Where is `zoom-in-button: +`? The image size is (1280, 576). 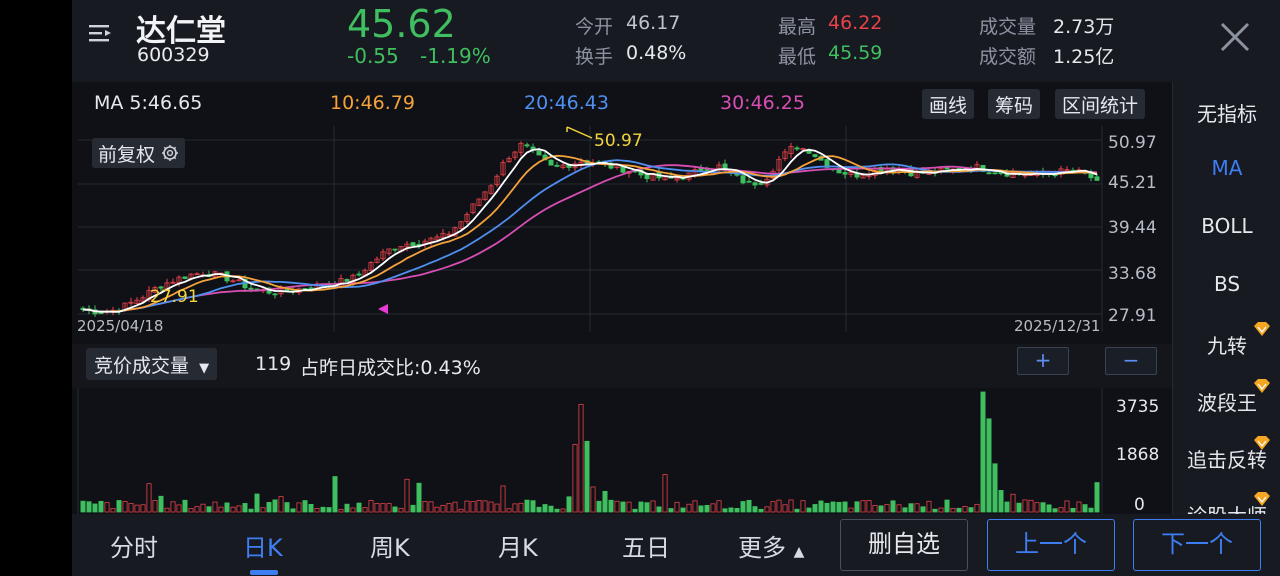
zoom-in-button: + is located at coordinates (1043, 361).